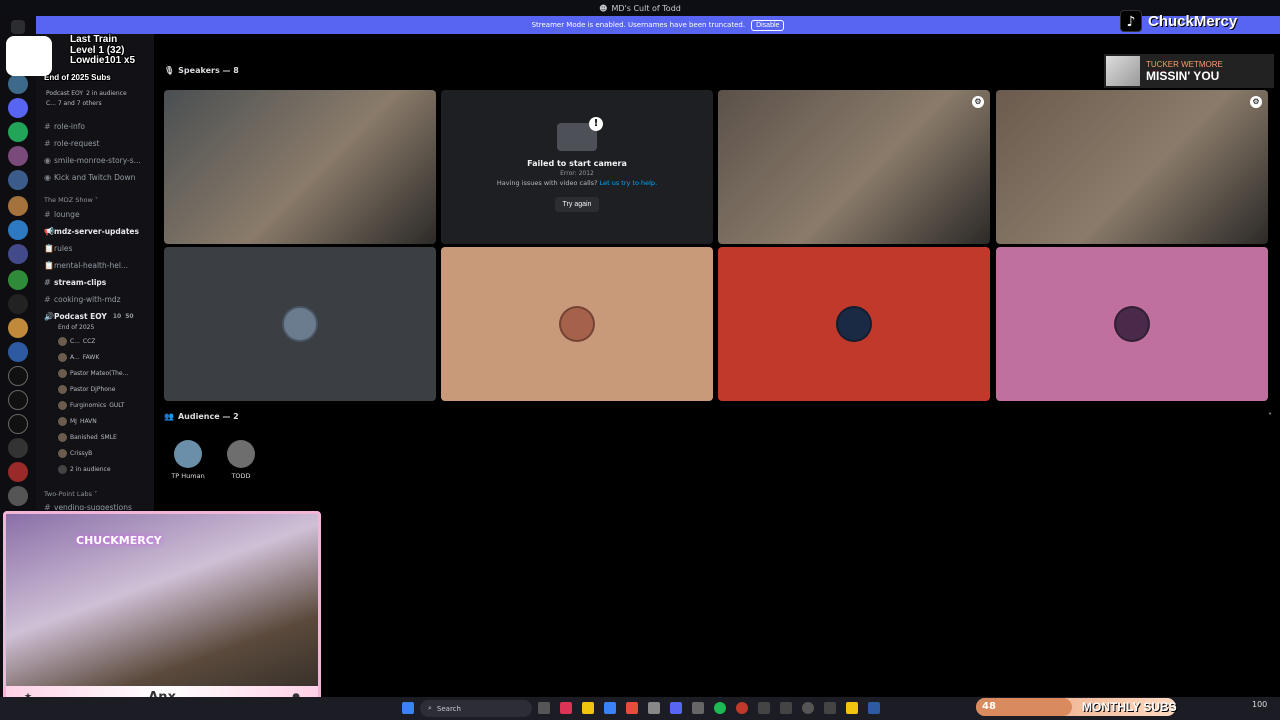  I want to click on channel-rules: 📋 rules, so click(58, 248).